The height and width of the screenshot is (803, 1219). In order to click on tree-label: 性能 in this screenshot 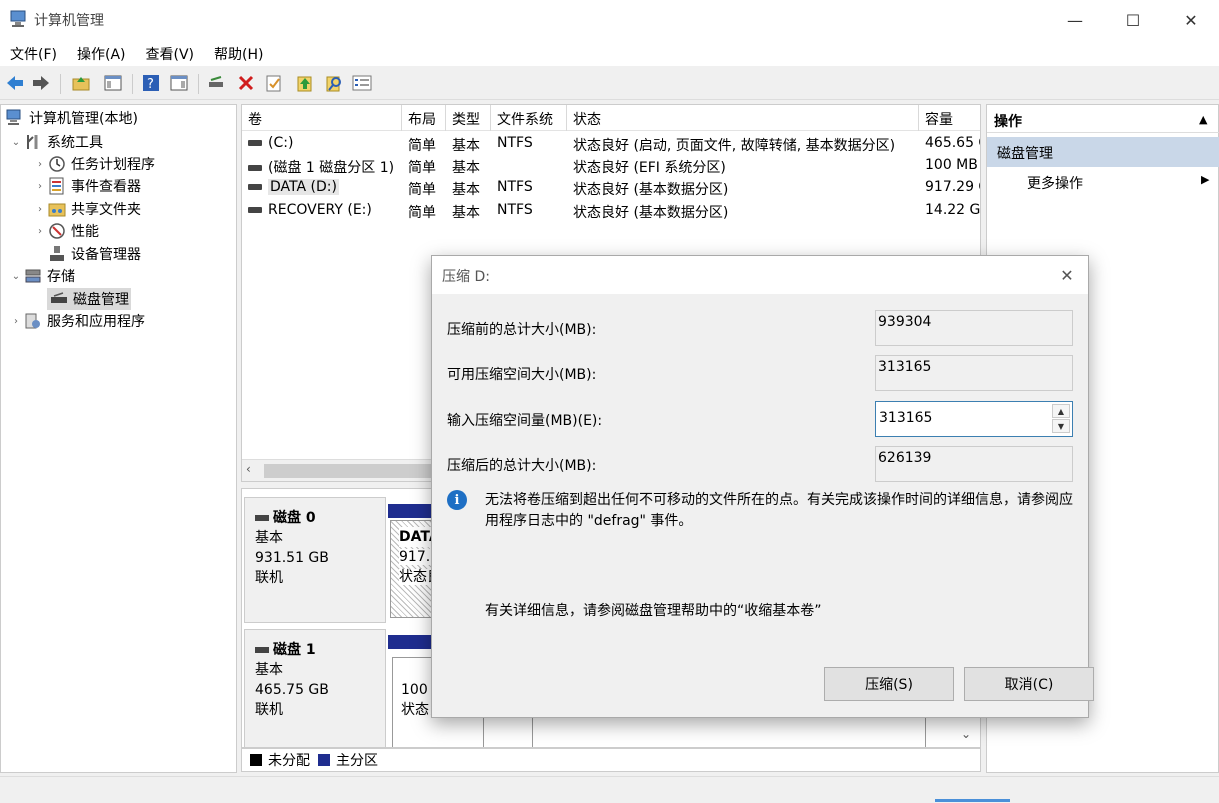, I will do `click(85, 232)`.